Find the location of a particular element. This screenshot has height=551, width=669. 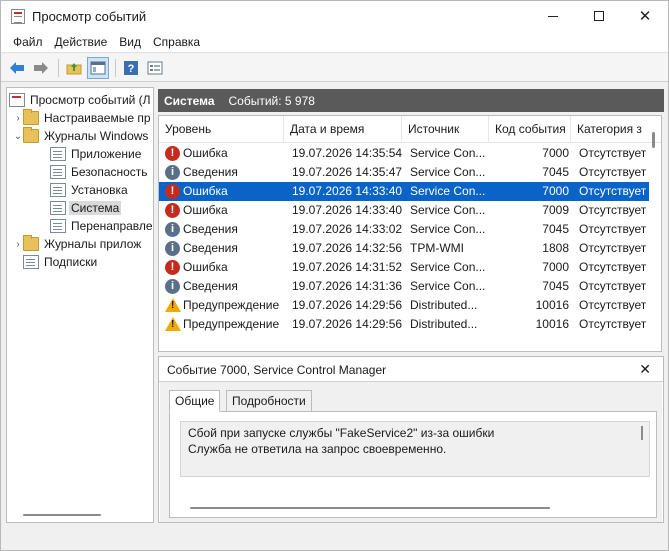

cell-code: 7000 is located at coordinates (555, 191).